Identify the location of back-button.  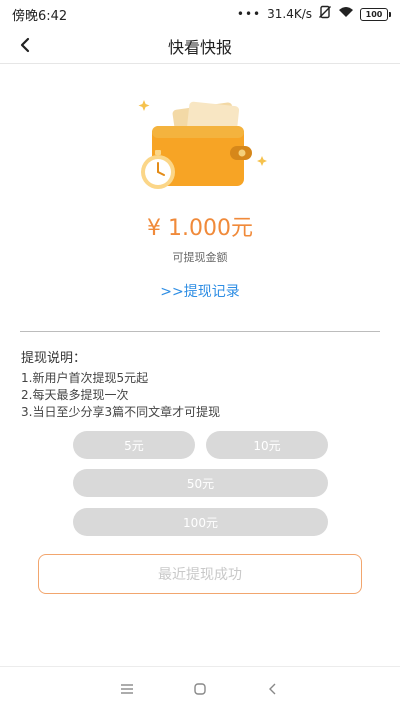
(25, 45).